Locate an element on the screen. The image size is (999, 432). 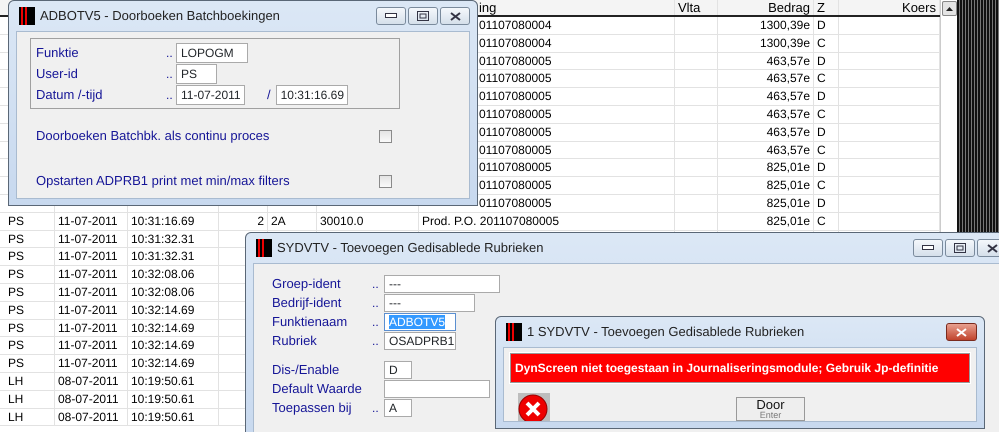
table-cell: Prod. P.O. 201107080005 is located at coordinates (547, 221).